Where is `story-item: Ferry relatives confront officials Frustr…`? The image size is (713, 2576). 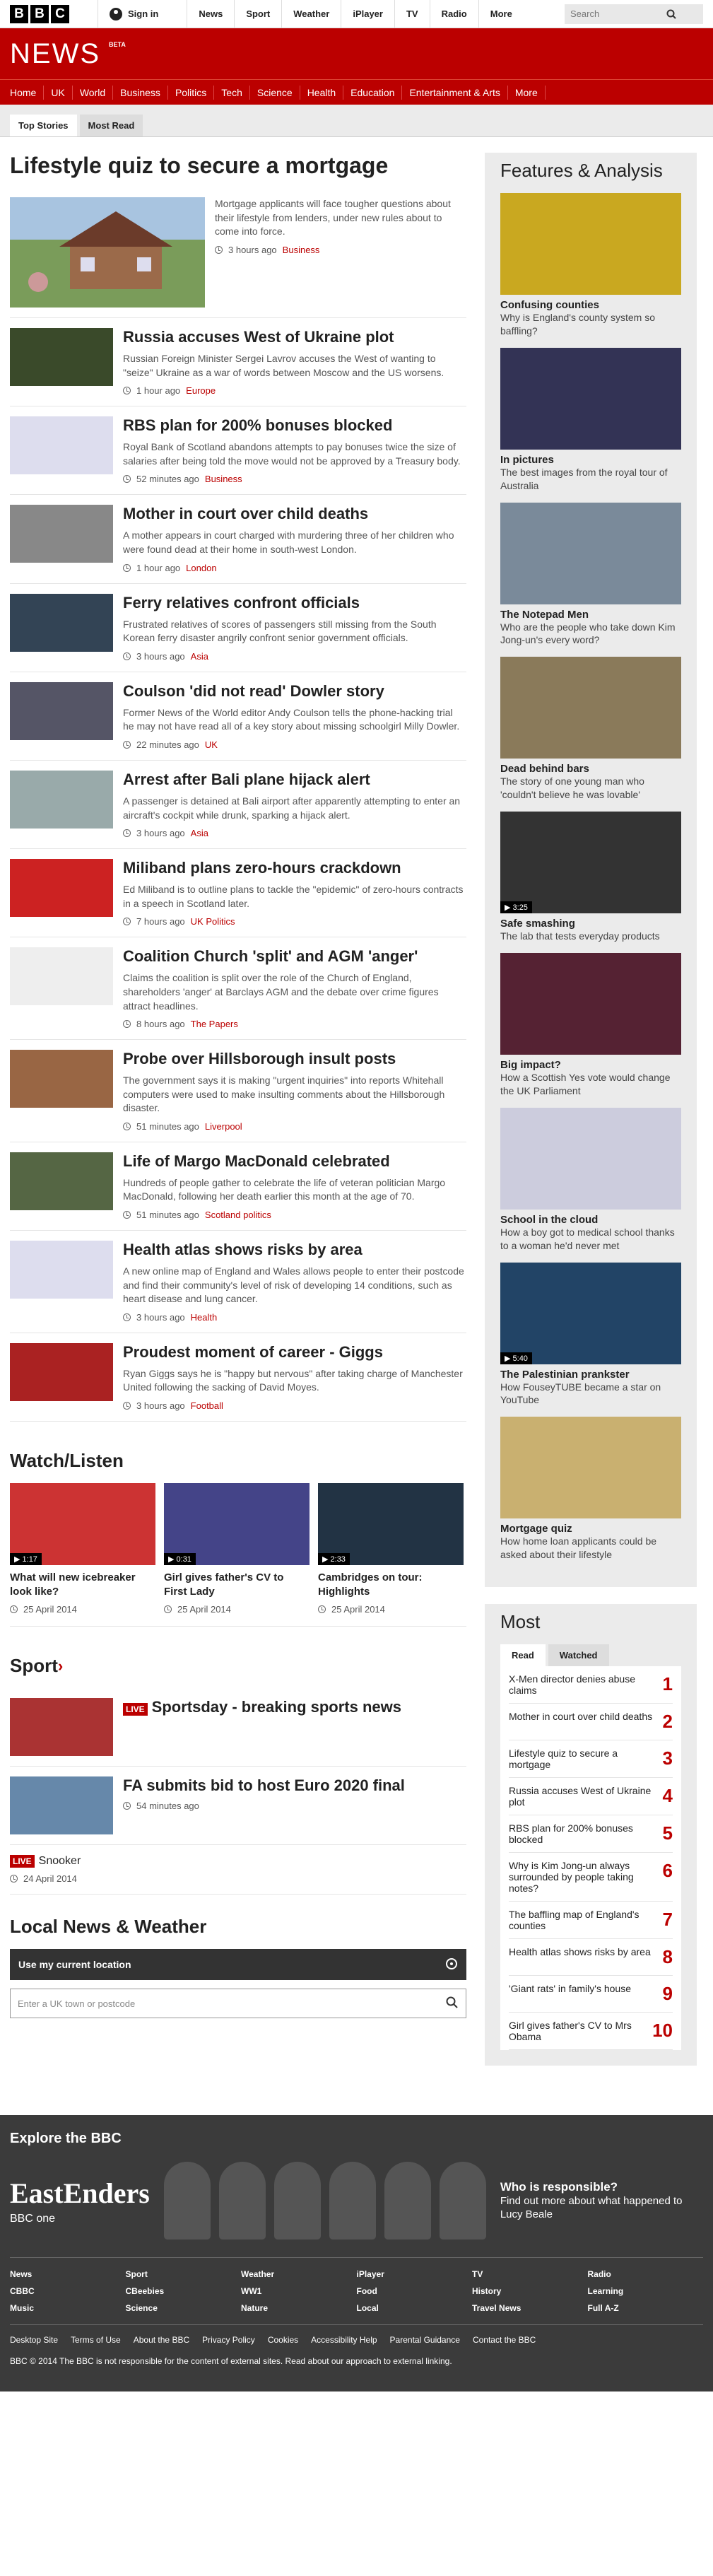 story-item: Ferry relatives confront officials Frustr… is located at coordinates (238, 628).